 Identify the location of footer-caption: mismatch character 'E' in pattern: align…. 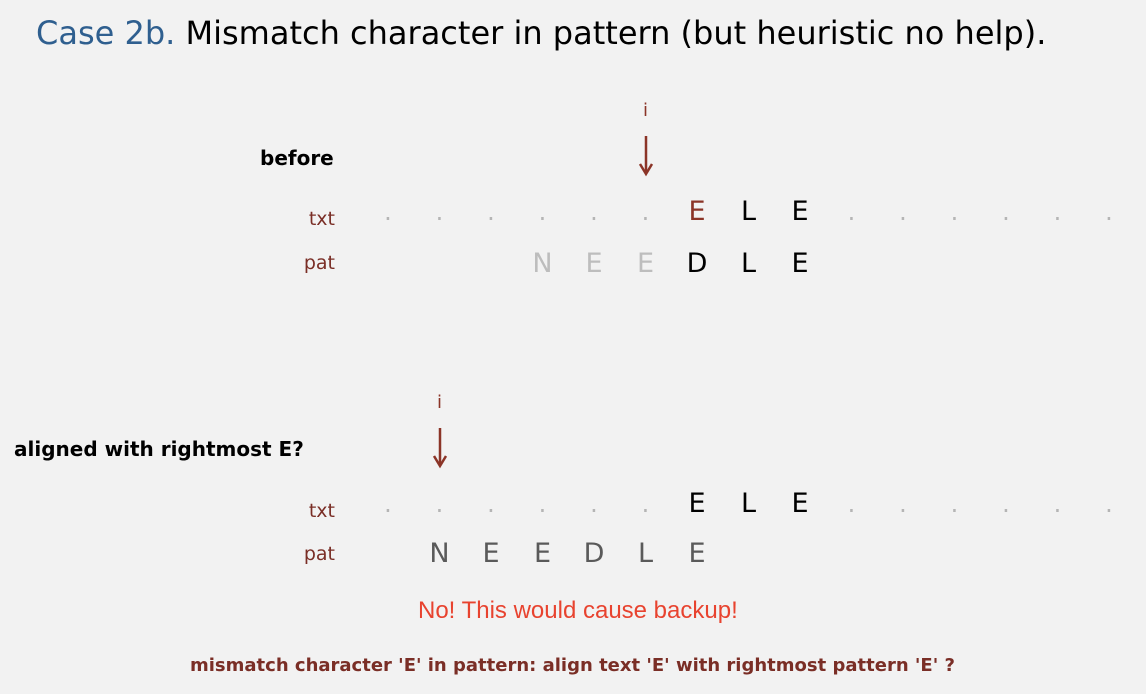
(572, 665).